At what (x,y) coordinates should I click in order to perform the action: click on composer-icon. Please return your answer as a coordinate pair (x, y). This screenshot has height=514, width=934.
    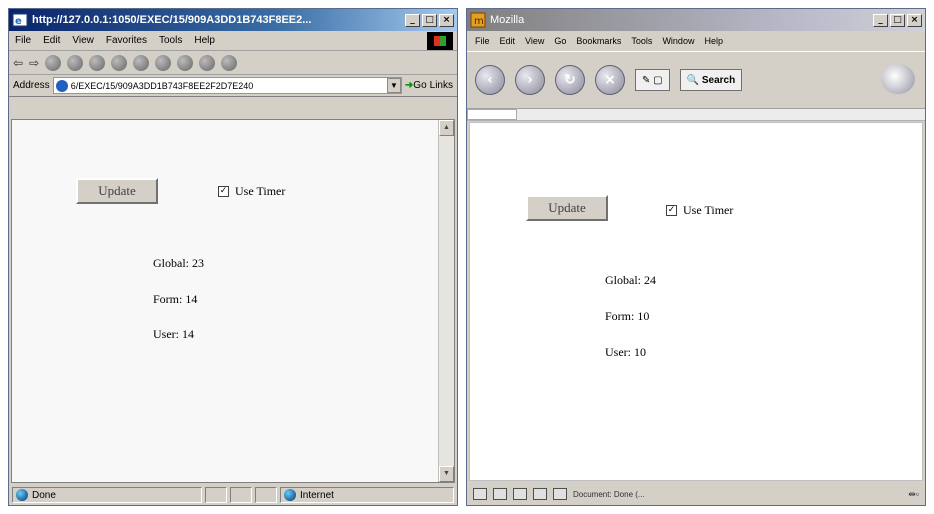
    Looking at the image, I should click on (520, 494).